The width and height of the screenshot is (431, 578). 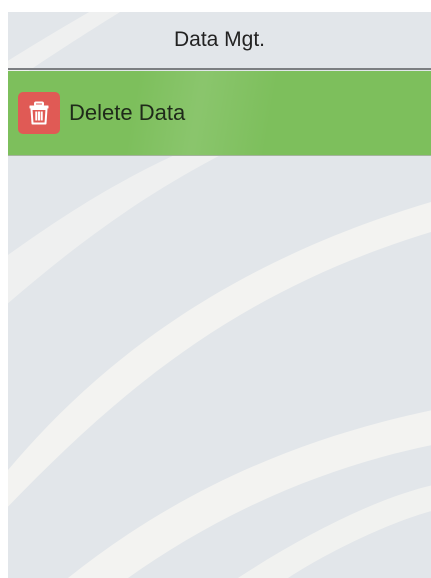 I want to click on header-divider, so click(x=219, y=69).